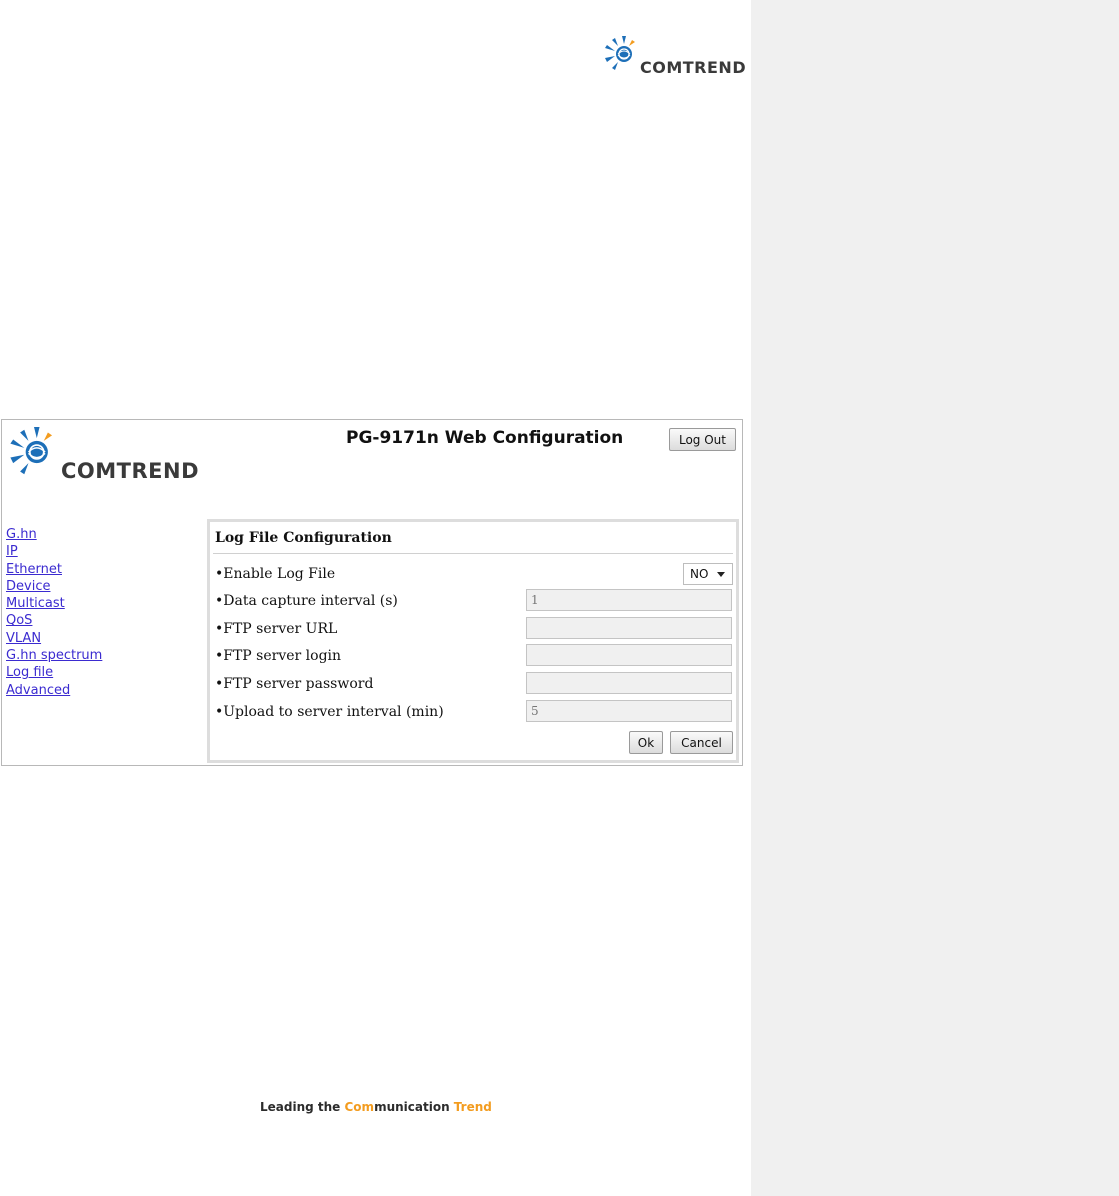  I want to click on tagline-part-accent: Com, so click(359, 1107).